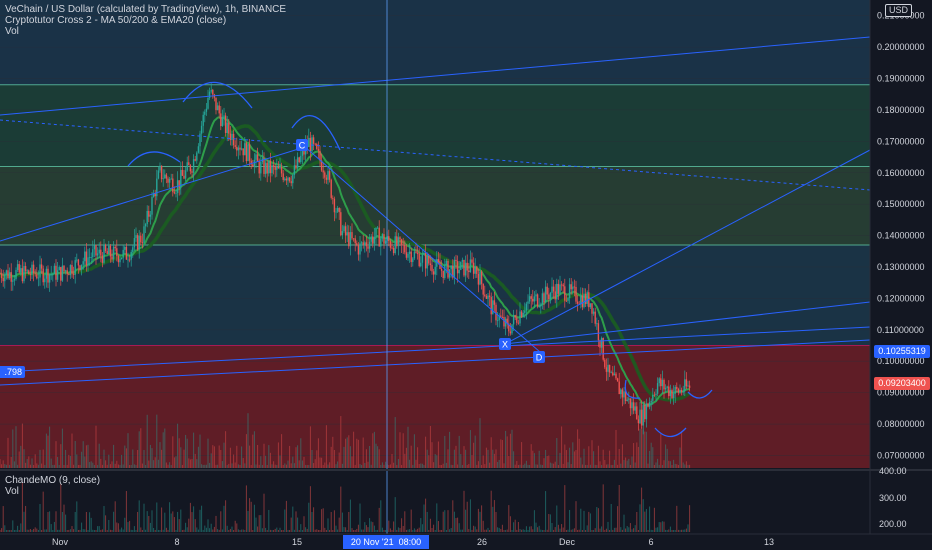 The height and width of the screenshot is (550, 932). I want to click on volume-legend: Vol, so click(12, 31).